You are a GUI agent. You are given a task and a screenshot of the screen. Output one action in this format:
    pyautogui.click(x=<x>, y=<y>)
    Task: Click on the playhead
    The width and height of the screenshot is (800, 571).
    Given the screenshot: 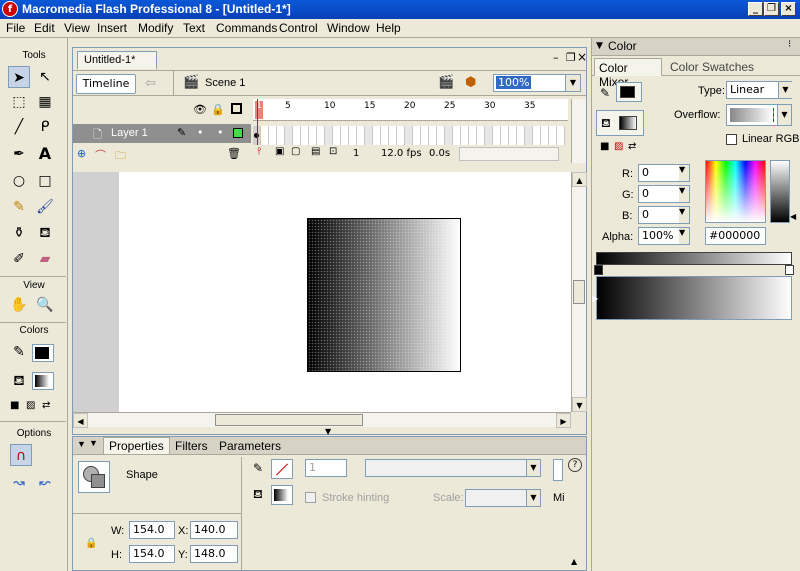 What is the action you would take?
    pyautogui.click(x=257, y=122)
    